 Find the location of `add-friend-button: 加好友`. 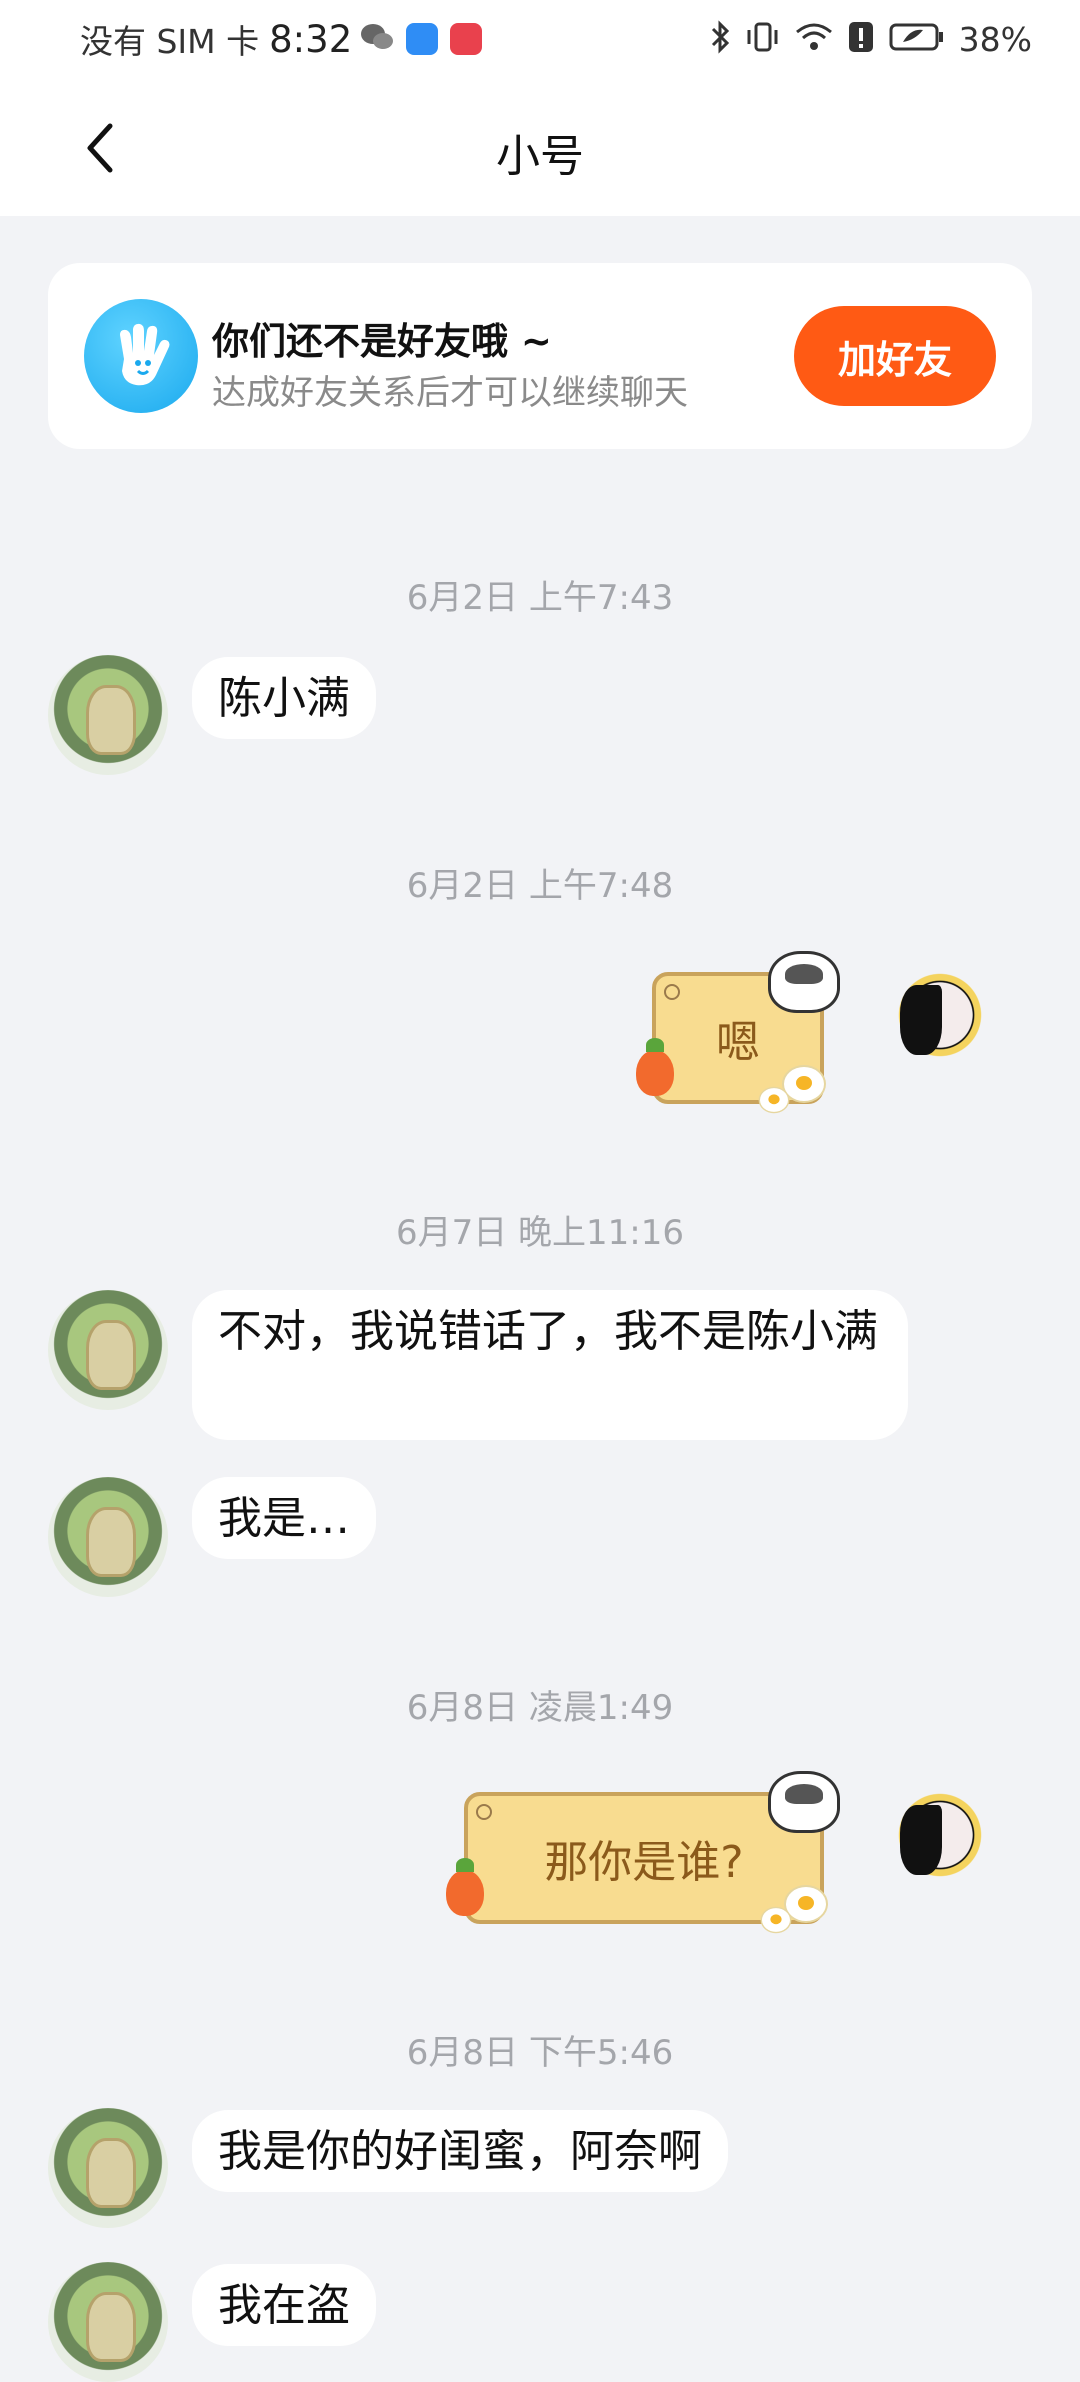

add-friend-button: 加好友 is located at coordinates (895, 356).